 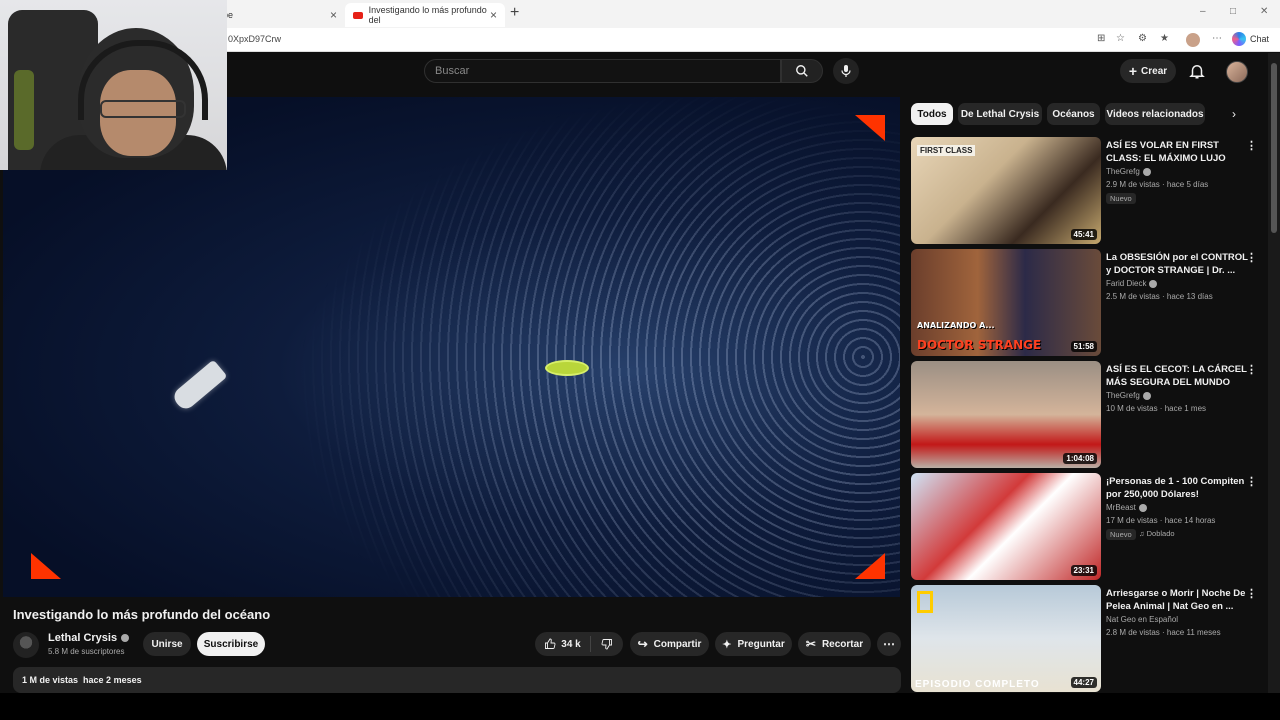 I want to click on dislike-button, so click(x=607, y=644).